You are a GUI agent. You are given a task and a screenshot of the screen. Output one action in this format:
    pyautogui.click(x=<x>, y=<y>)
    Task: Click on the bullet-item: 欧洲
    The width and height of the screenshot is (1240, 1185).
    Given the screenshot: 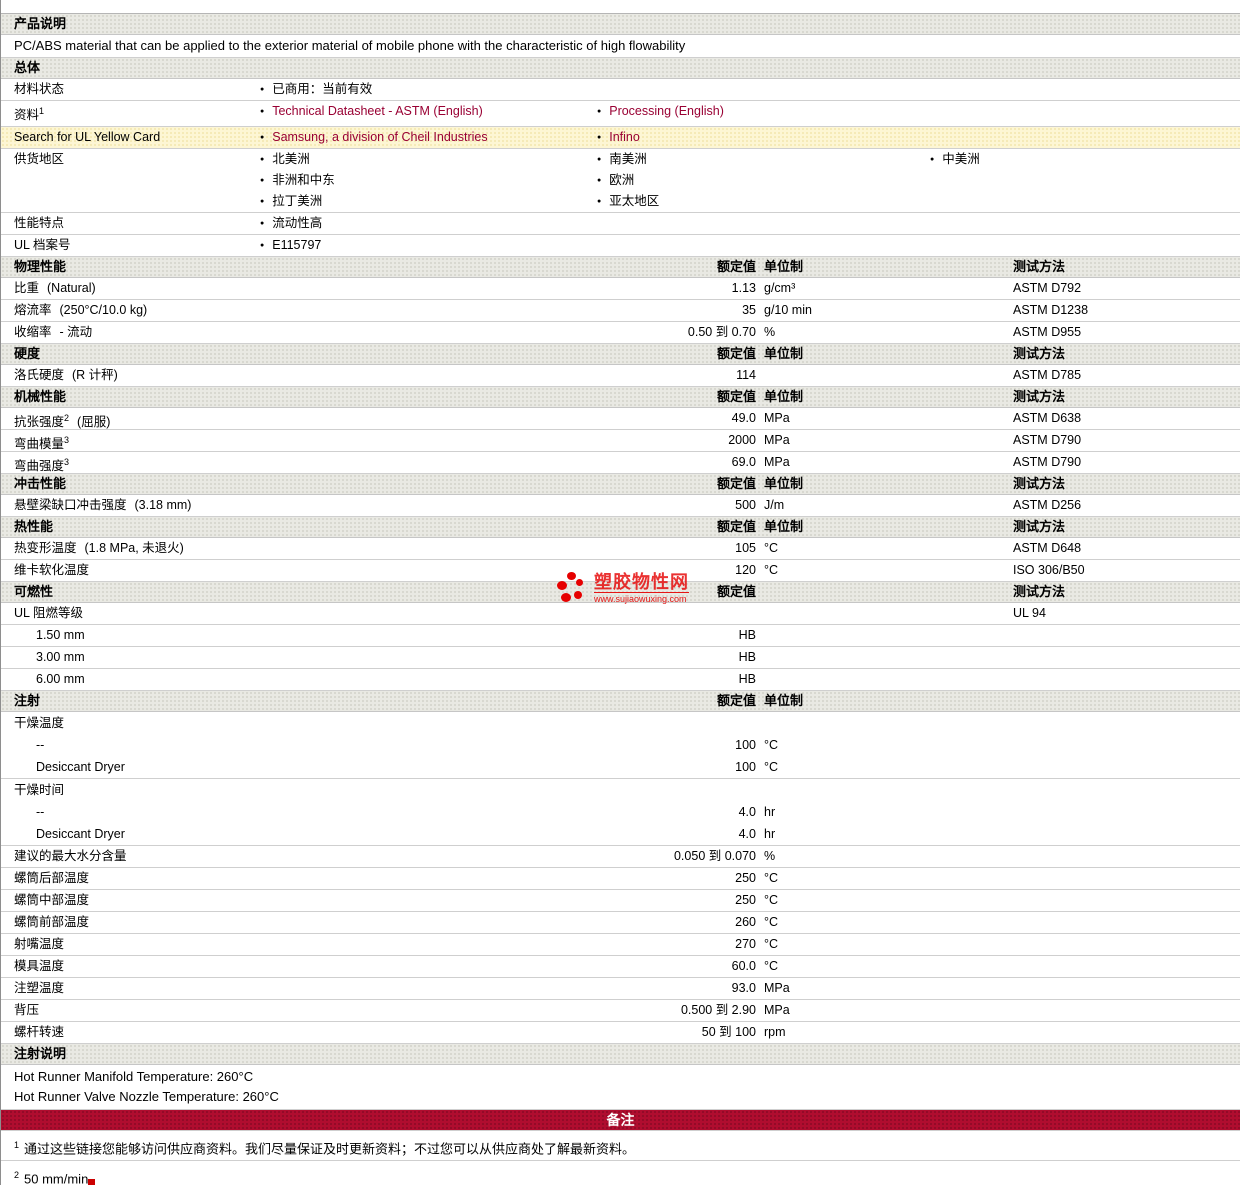 What is the action you would take?
    pyautogui.click(x=757, y=180)
    